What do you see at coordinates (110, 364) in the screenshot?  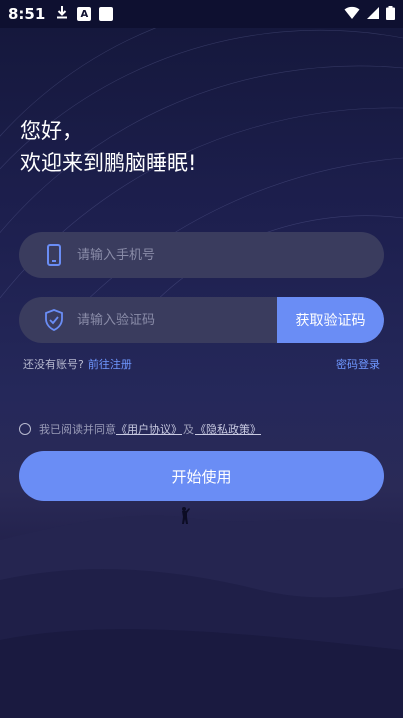 I see `register-link: 前往注册` at bounding box center [110, 364].